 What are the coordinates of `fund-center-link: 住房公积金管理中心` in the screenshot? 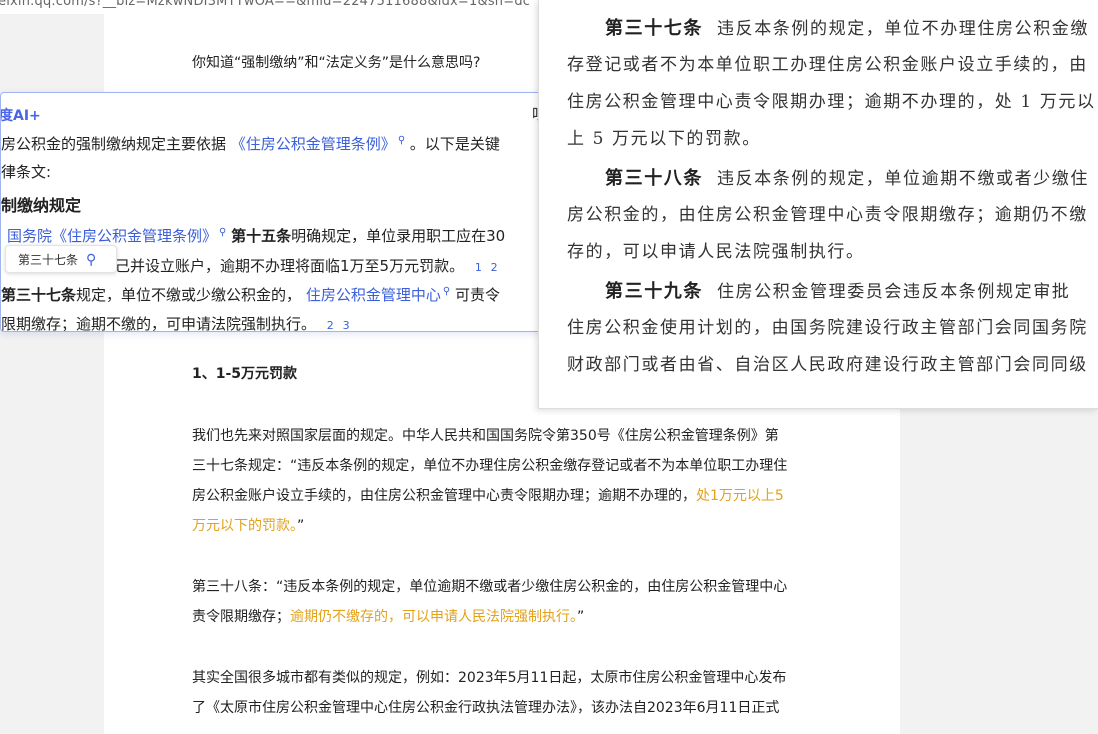 It's located at (373, 295).